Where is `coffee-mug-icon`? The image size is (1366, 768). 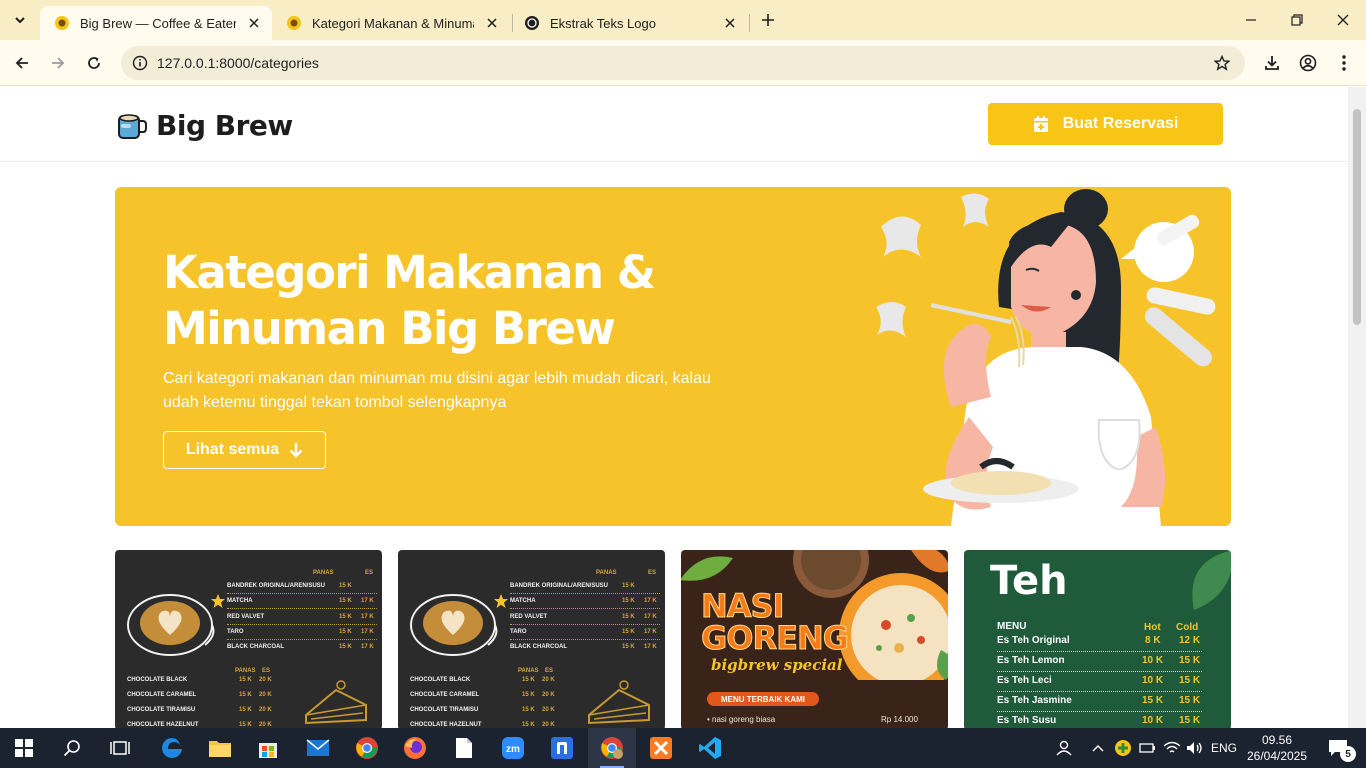
coffee-mug-icon is located at coordinates (132, 126).